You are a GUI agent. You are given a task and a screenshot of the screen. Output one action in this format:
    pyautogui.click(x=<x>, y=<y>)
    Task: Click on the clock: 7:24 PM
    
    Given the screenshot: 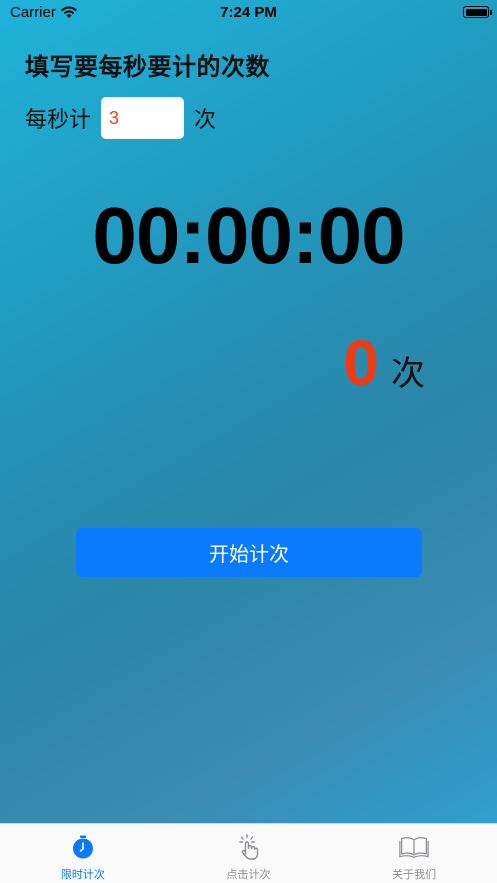 What is the action you would take?
    pyautogui.click(x=248, y=12)
    